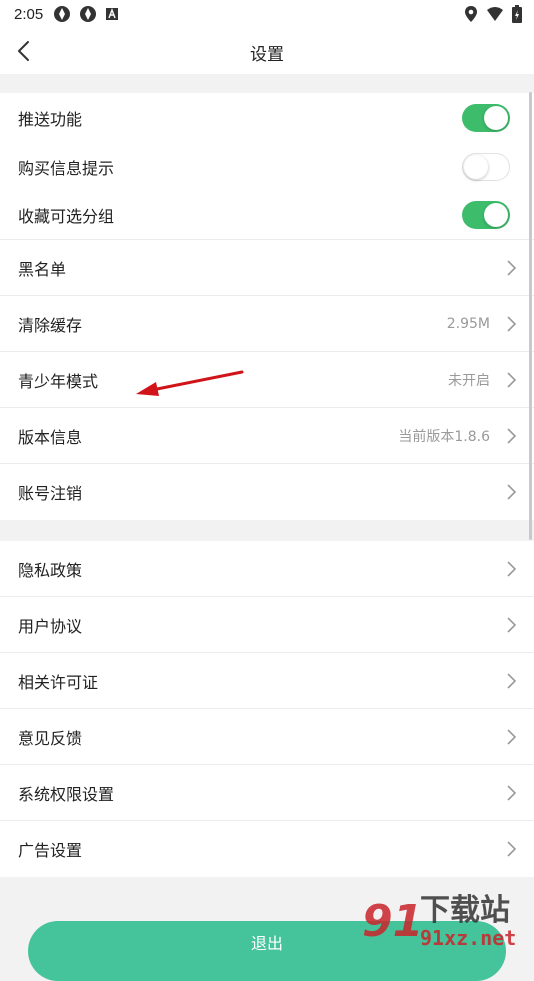 This screenshot has width=534, height=981. Describe the element at coordinates (267, 324) in the screenshot. I see `settings-row-clear-cache: 清除缓存 2.95M` at that location.